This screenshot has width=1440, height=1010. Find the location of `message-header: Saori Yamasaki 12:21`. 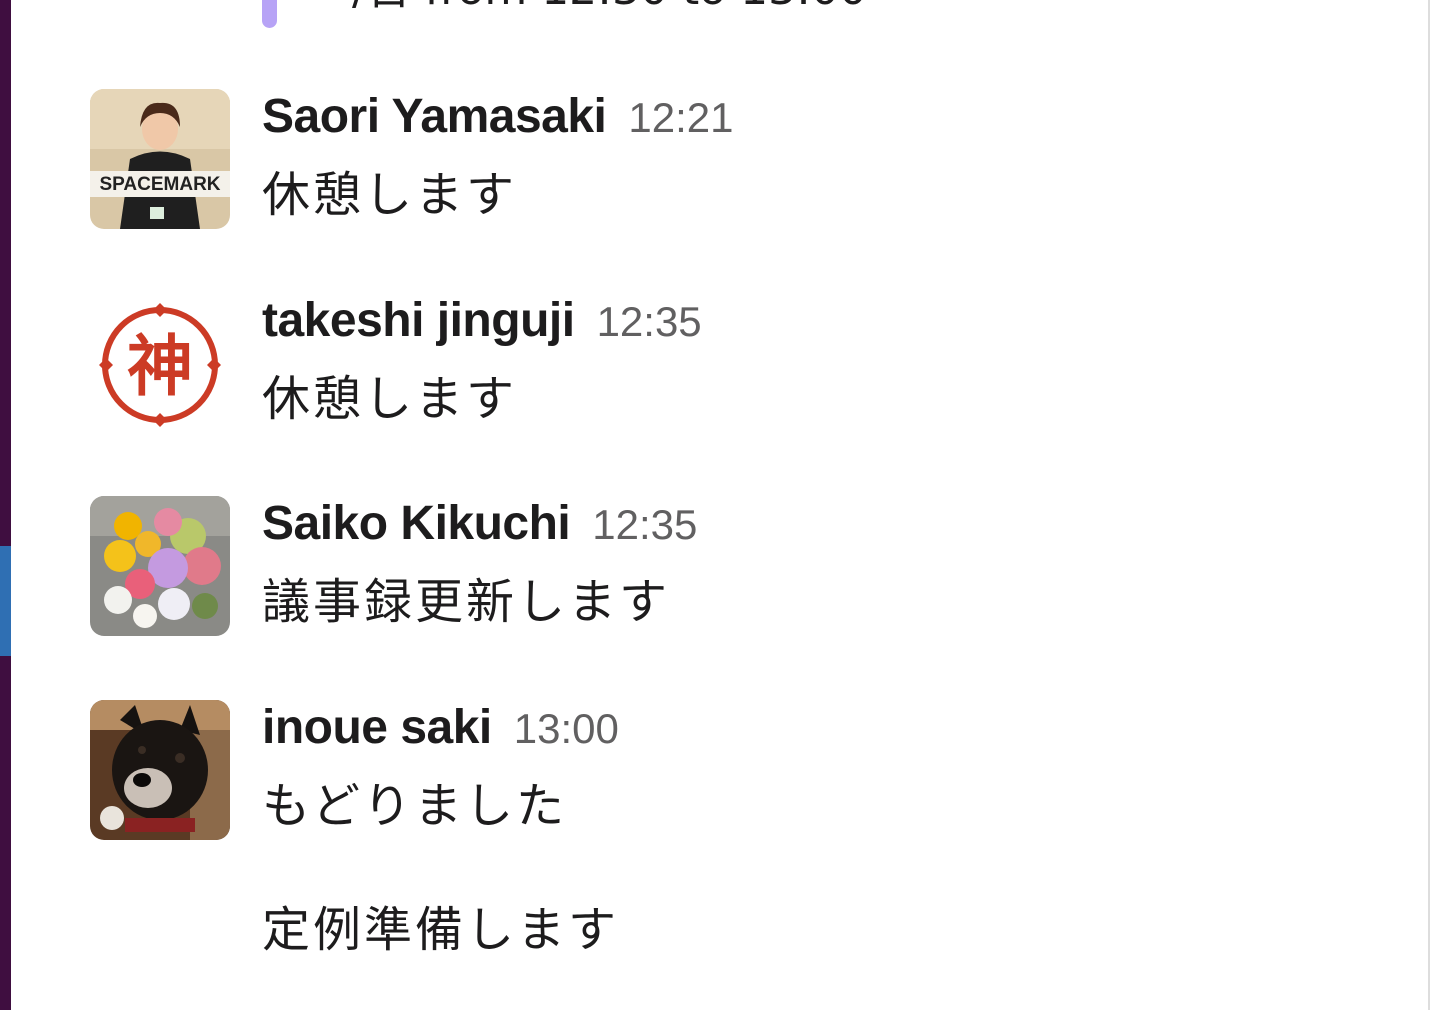

message-header: Saori Yamasaki 12:21 is located at coordinates (497, 122).